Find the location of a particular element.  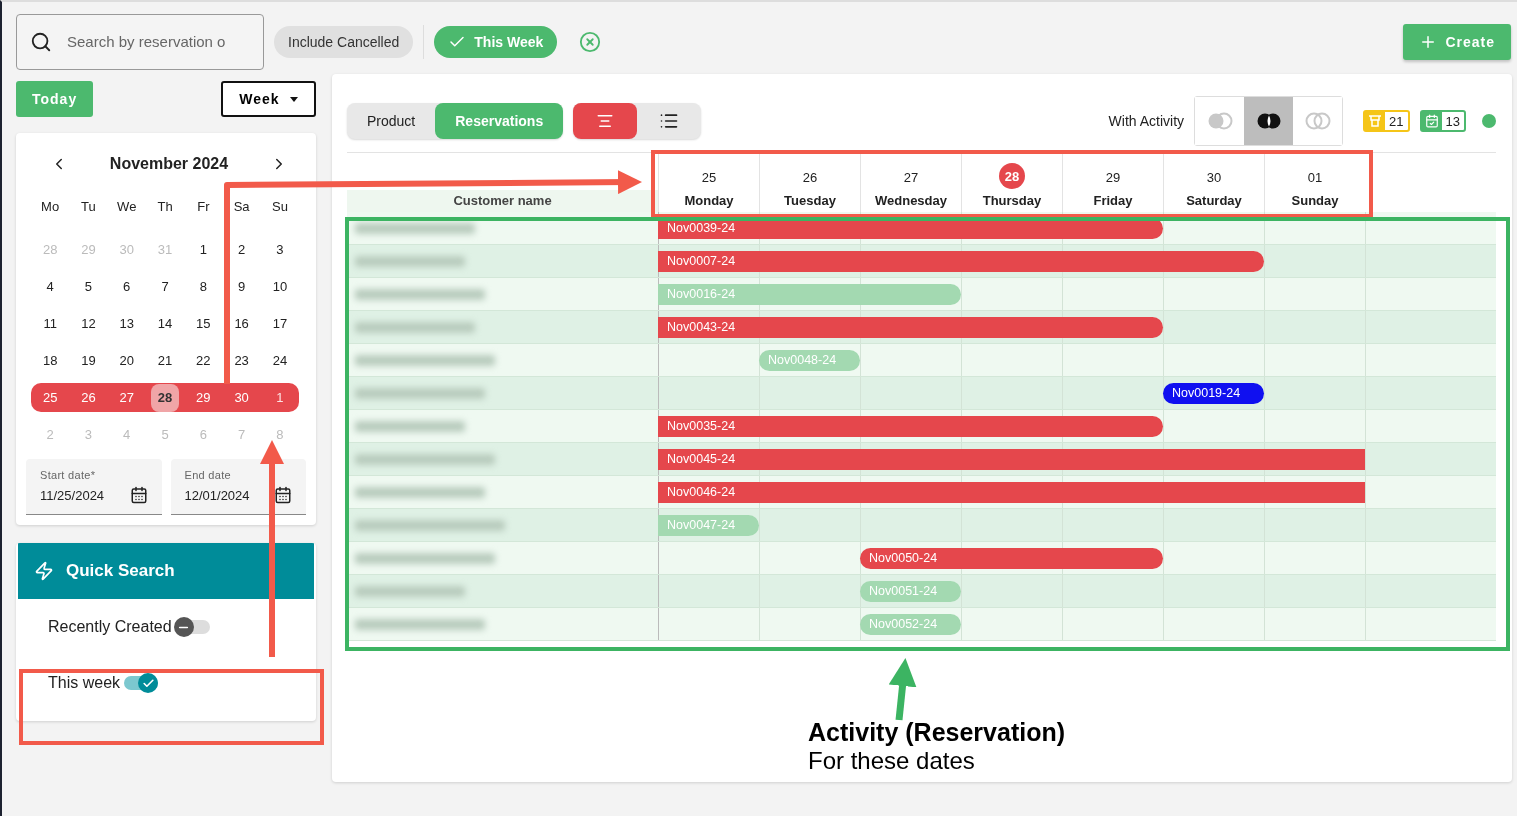

calendar-day: 11 is located at coordinates (50, 323).